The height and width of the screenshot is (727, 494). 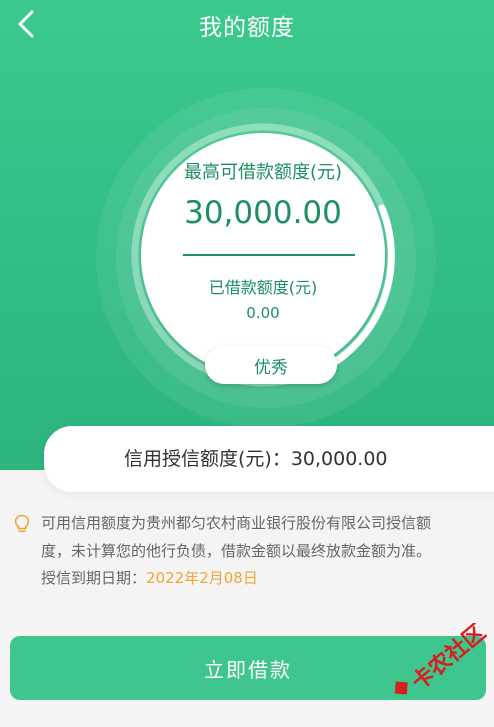 What do you see at coordinates (22, 523) in the screenshot?
I see `lightbulb-icon` at bounding box center [22, 523].